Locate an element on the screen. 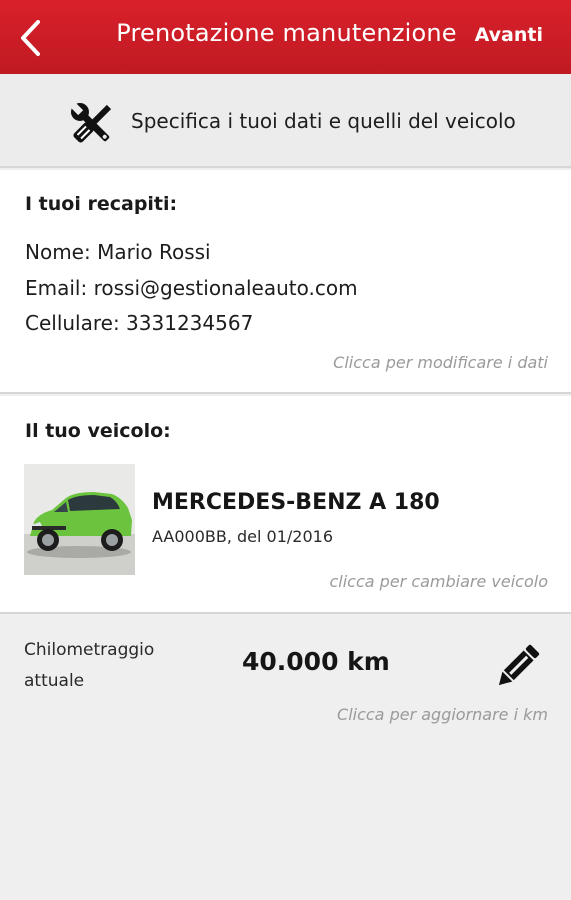 The width and height of the screenshot is (571, 900). contact-name: Nome: Mario Rossi is located at coordinates (118, 252).